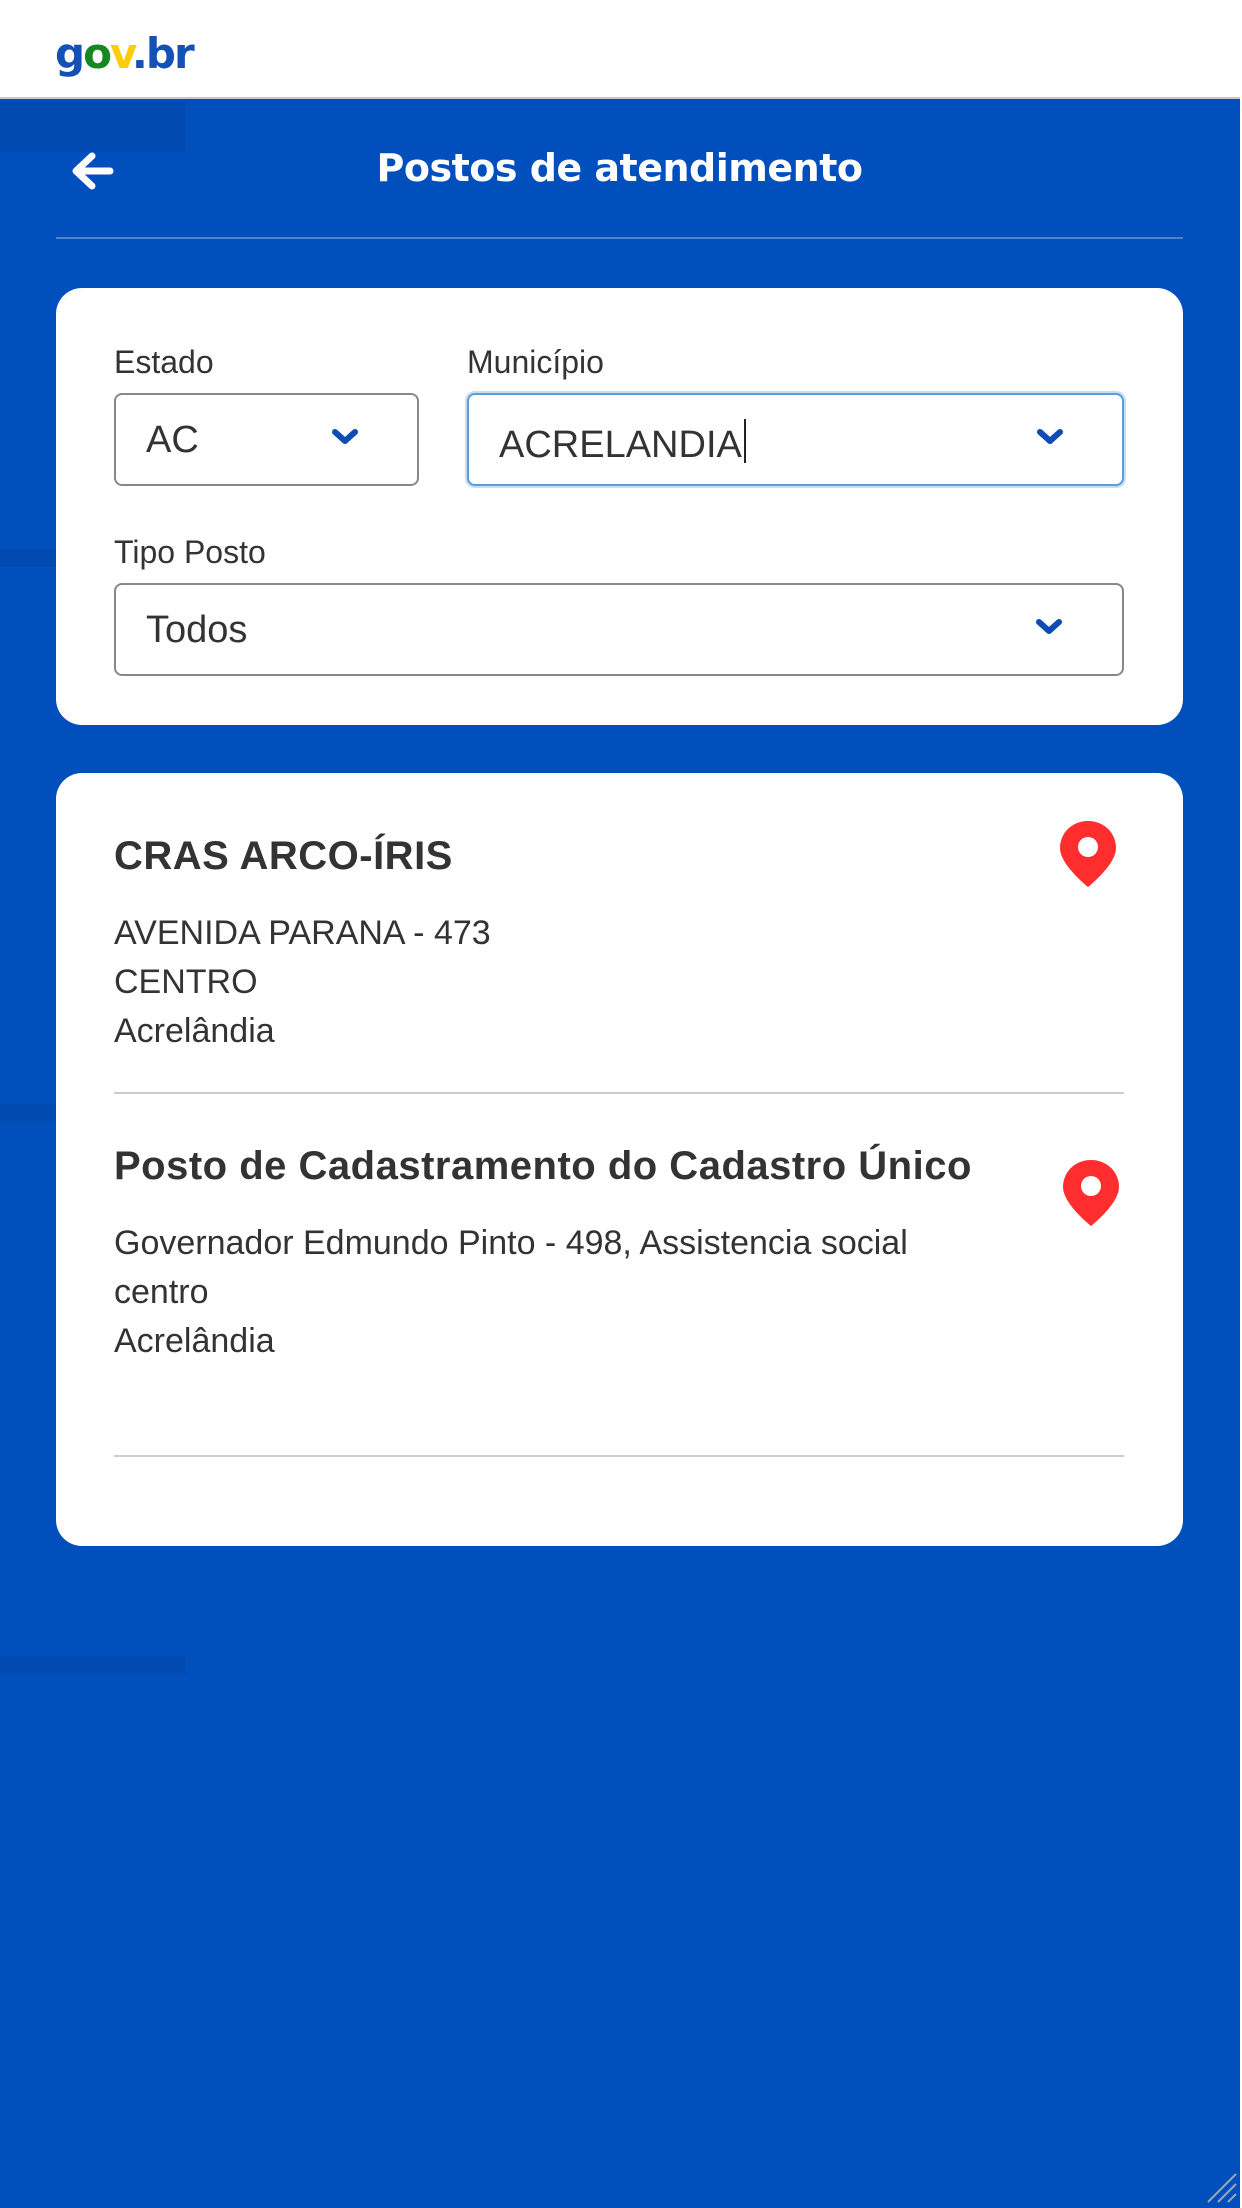 The width and height of the screenshot is (1242, 2208). Describe the element at coordinates (543, 1166) in the screenshot. I see `posto-name: Posto de Cadastramento do Cadastro Único` at that location.